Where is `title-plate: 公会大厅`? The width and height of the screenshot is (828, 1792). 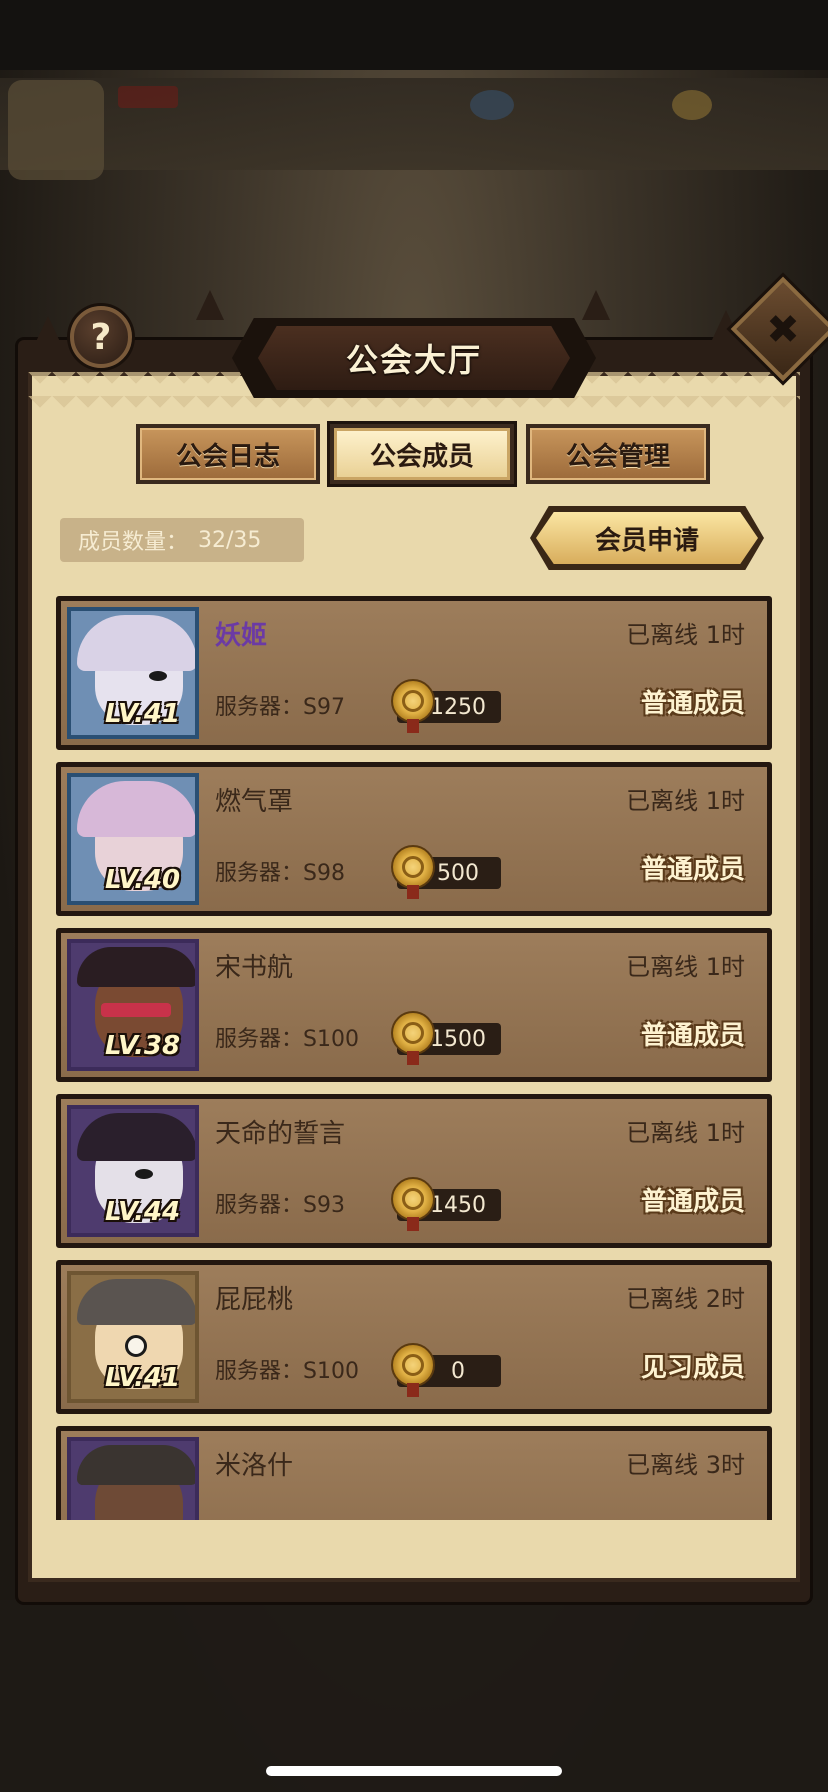
title-plate: 公会大厅 is located at coordinates (414, 358).